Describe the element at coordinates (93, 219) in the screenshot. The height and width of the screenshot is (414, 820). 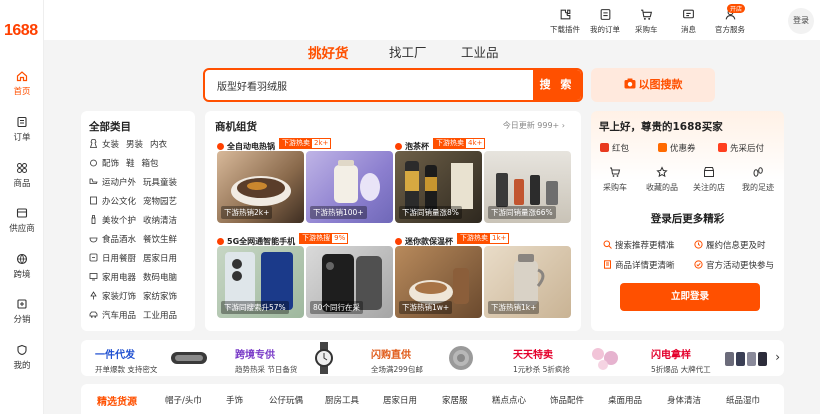
I see `beauty-icon` at that location.